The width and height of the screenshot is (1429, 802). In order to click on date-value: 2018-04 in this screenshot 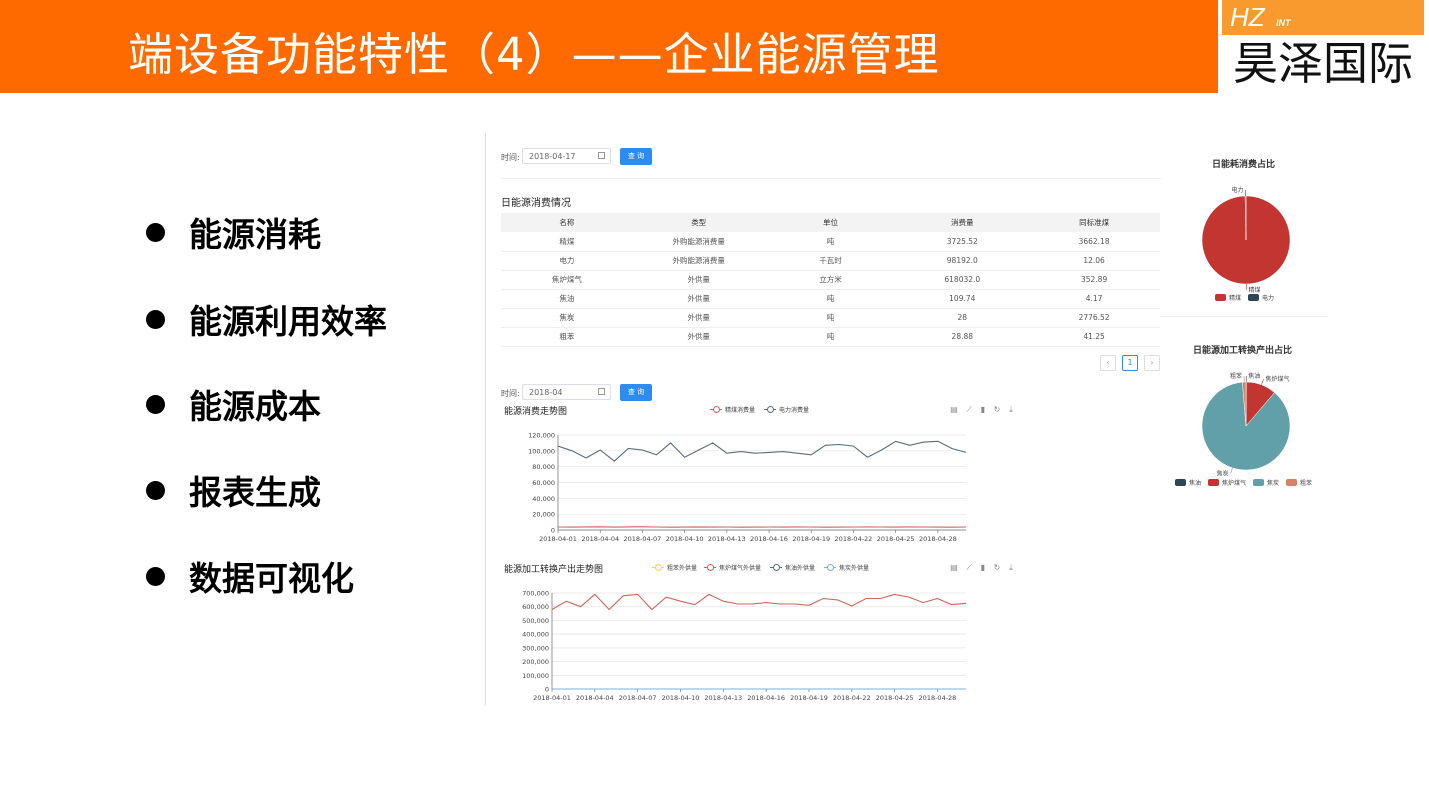, I will do `click(546, 392)`.